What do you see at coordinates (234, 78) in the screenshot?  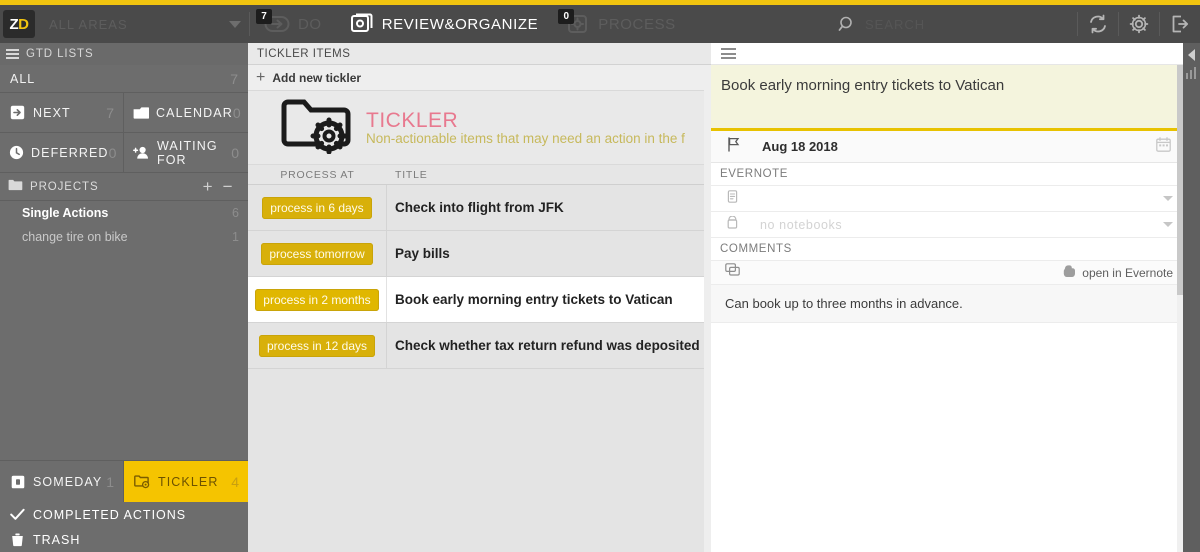 I see `sidebar-item-all-count: 7` at bounding box center [234, 78].